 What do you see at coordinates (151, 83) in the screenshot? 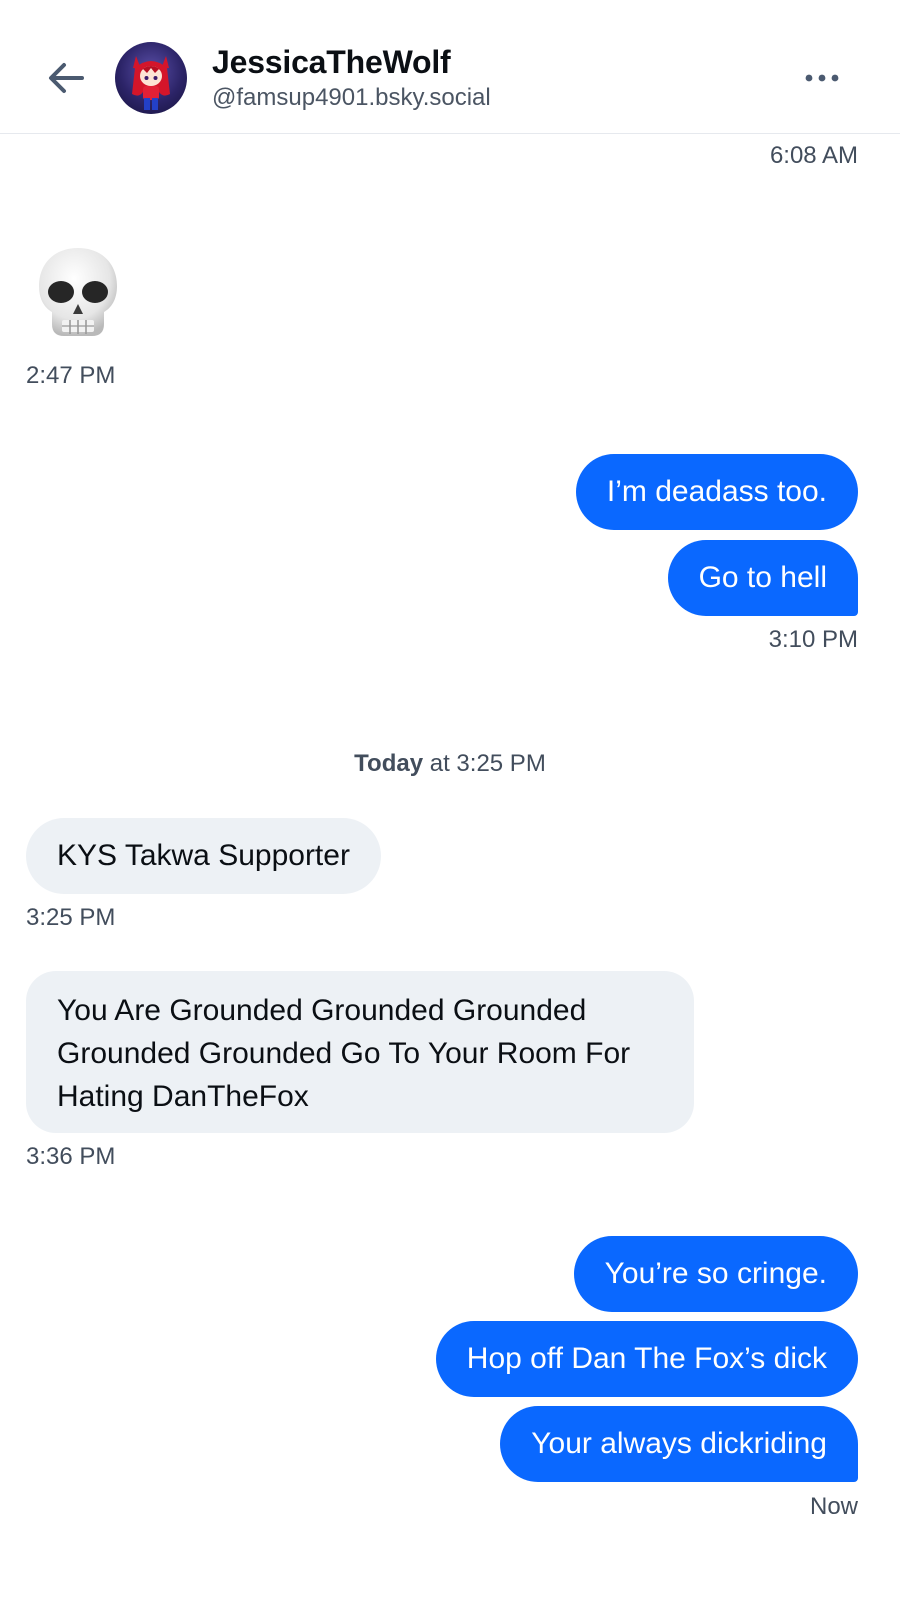
I see `avatar-character-image` at bounding box center [151, 83].